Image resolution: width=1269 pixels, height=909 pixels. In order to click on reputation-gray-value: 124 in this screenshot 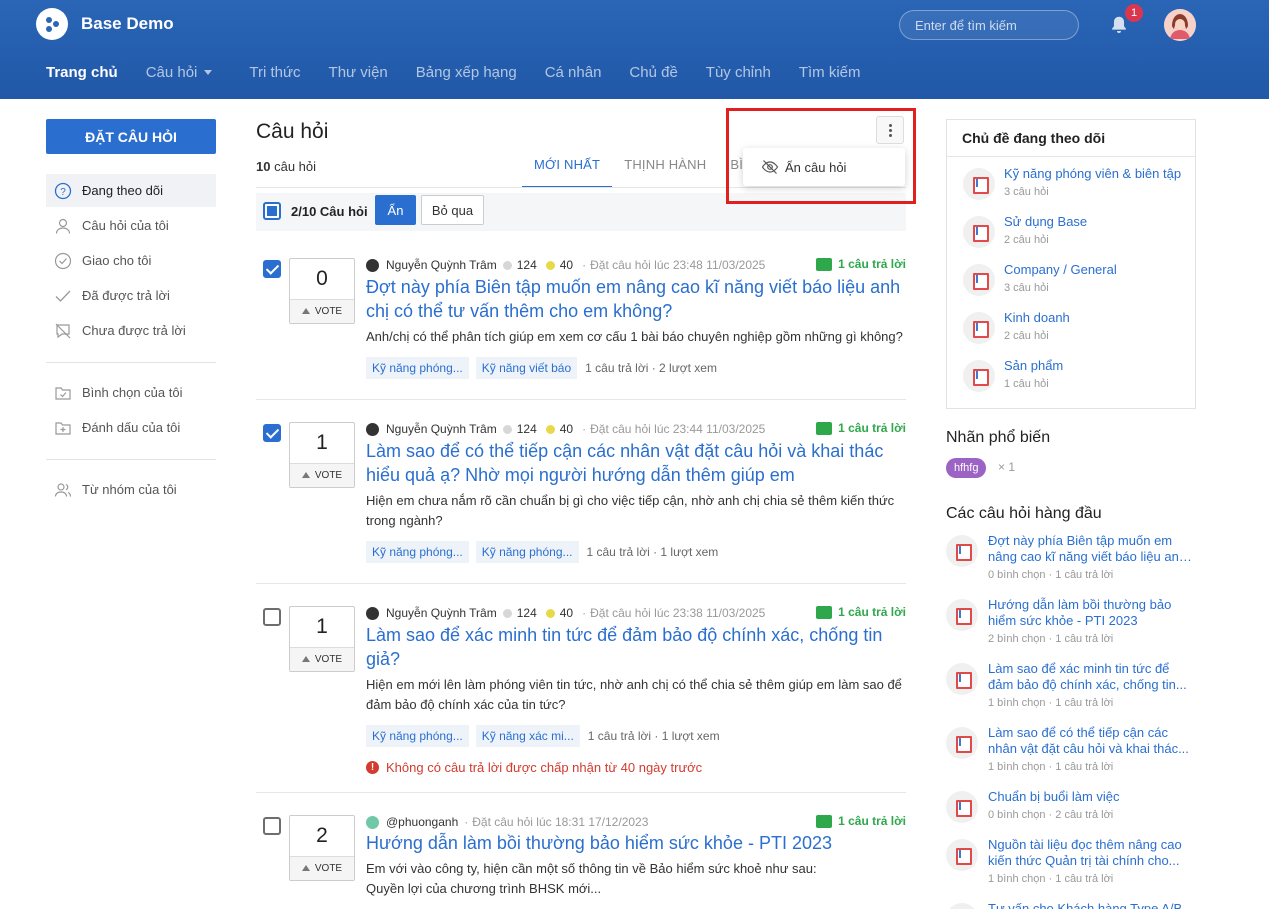, I will do `click(526, 265)`.